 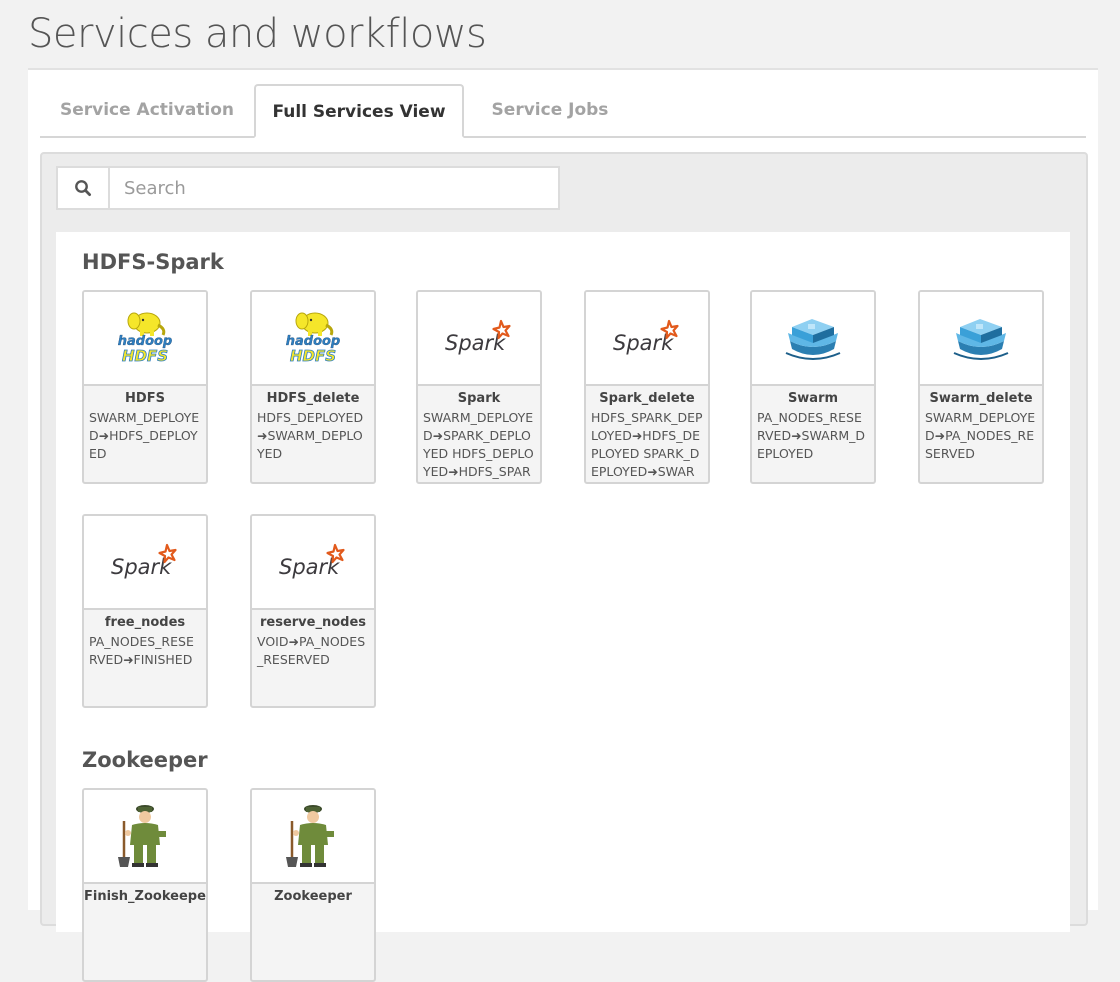 What do you see at coordinates (145, 885) in the screenshot?
I see `service-card-finish-zookeeper: Finish_Zookeeper` at bounding box center [145, 885].